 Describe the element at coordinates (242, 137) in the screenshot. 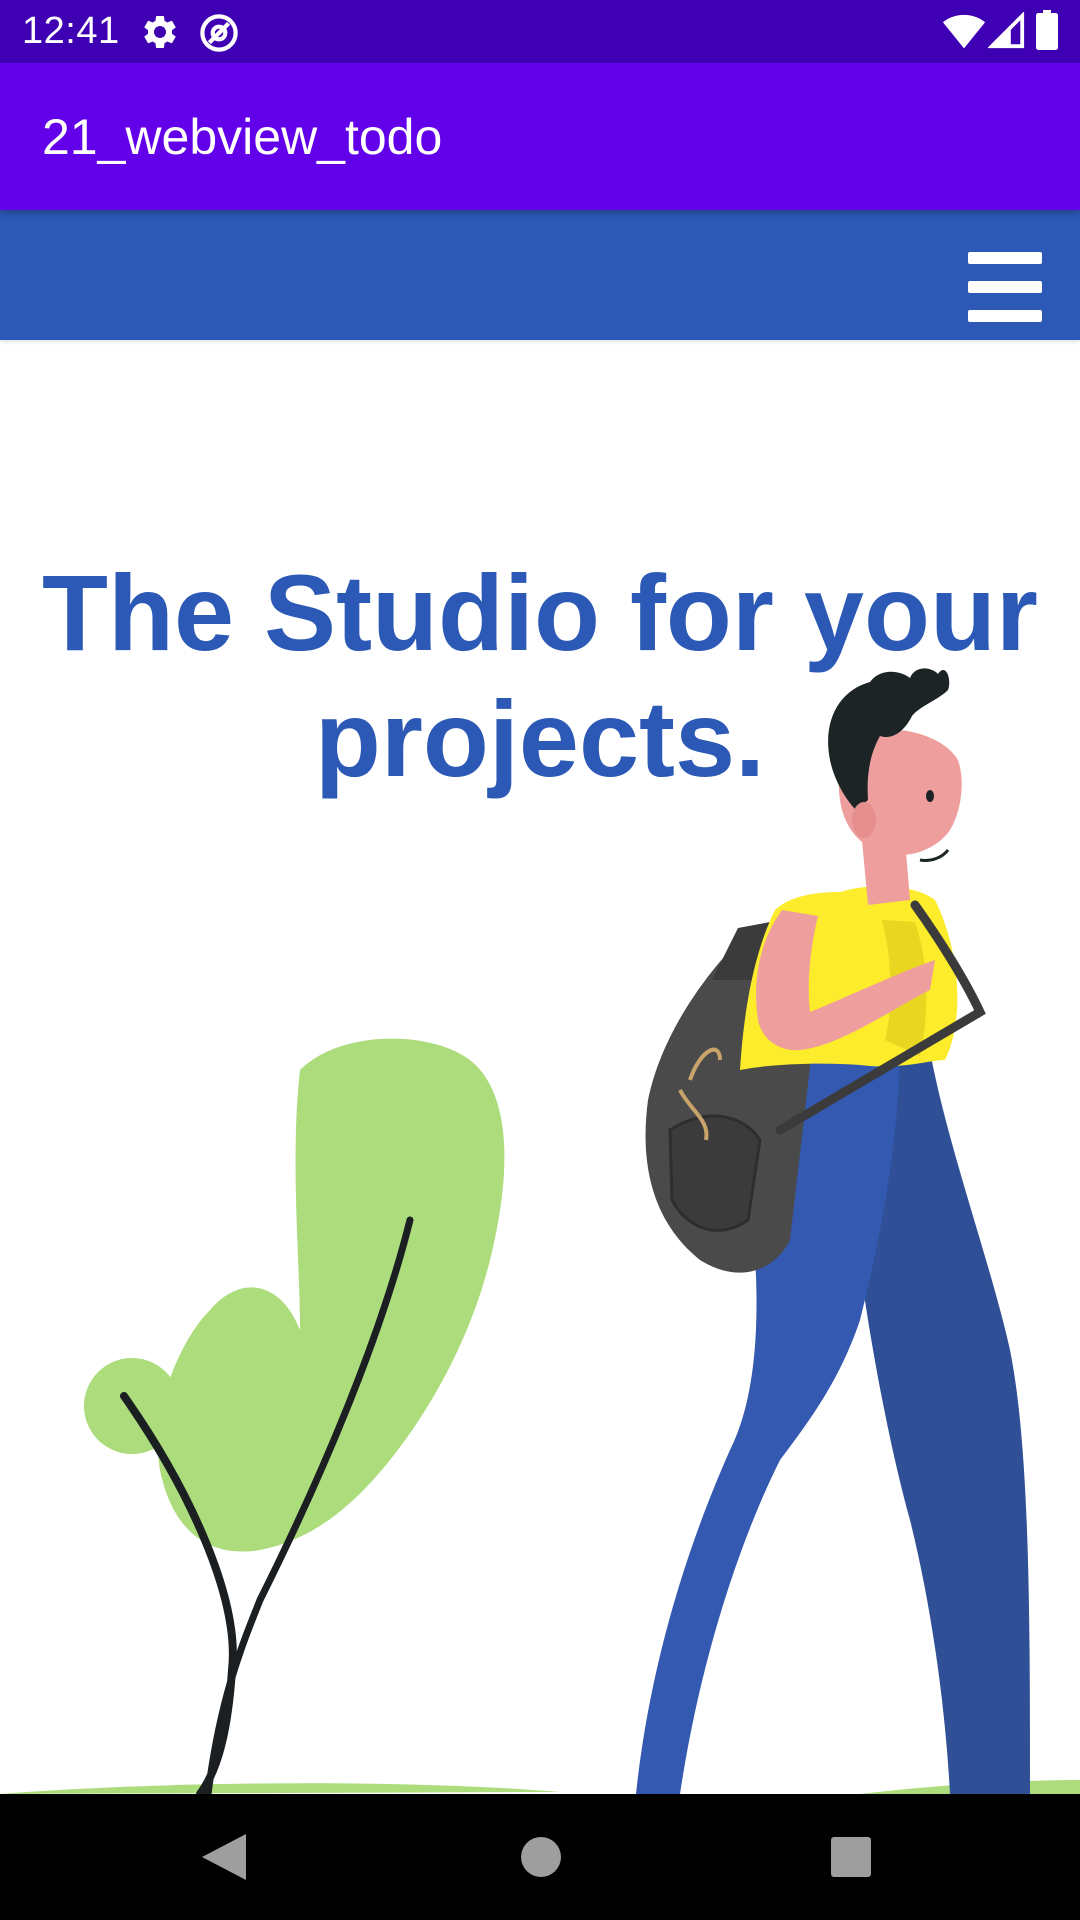

I see `app-title: 21_webview_todo` at that location.